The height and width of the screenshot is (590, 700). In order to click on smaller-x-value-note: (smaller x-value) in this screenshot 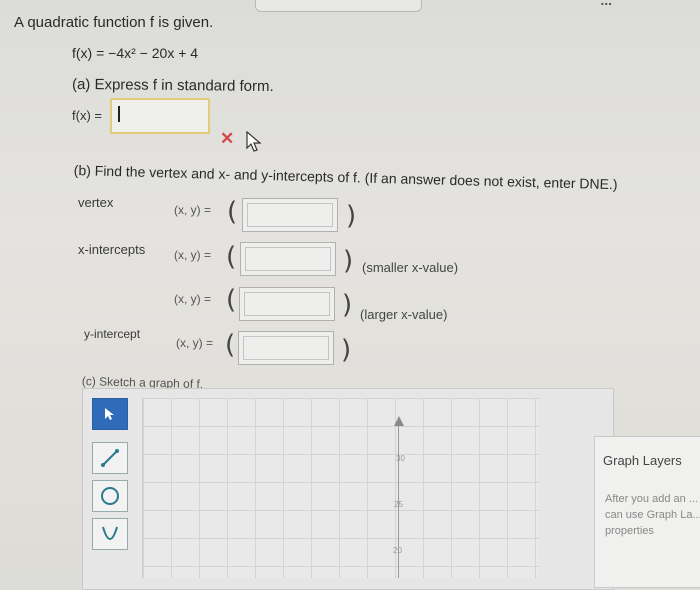, I will do `click(410, 267)`.